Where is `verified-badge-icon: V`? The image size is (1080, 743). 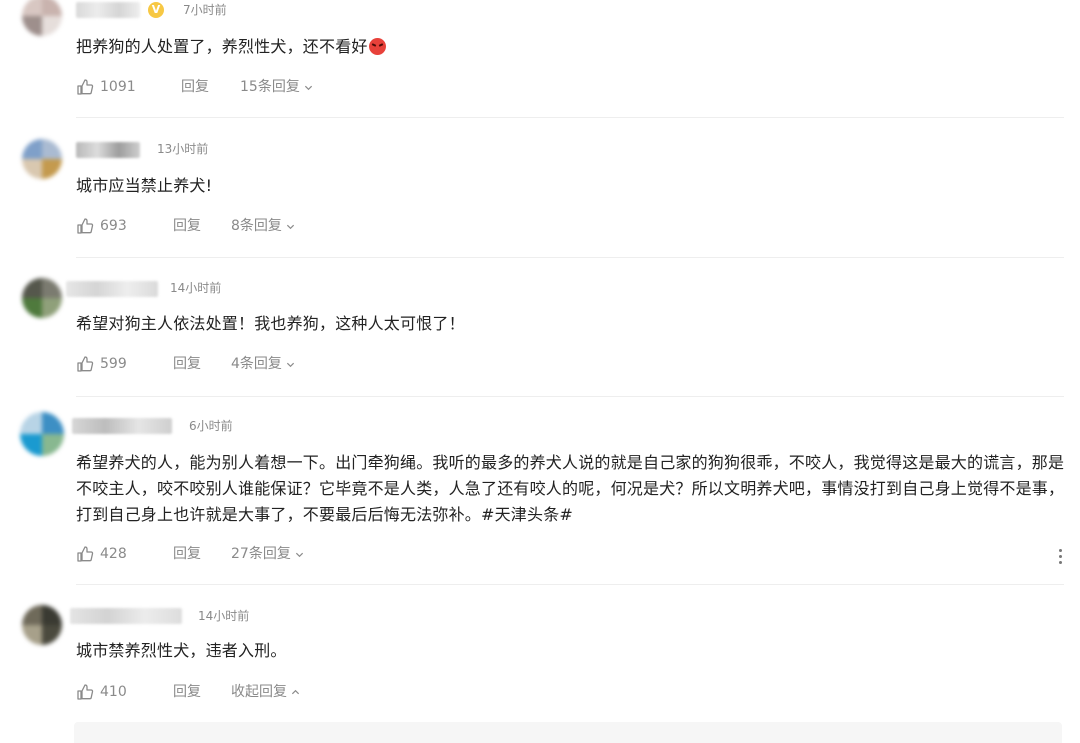 verified-badge-icon: V is located at coordinates (156, 10).